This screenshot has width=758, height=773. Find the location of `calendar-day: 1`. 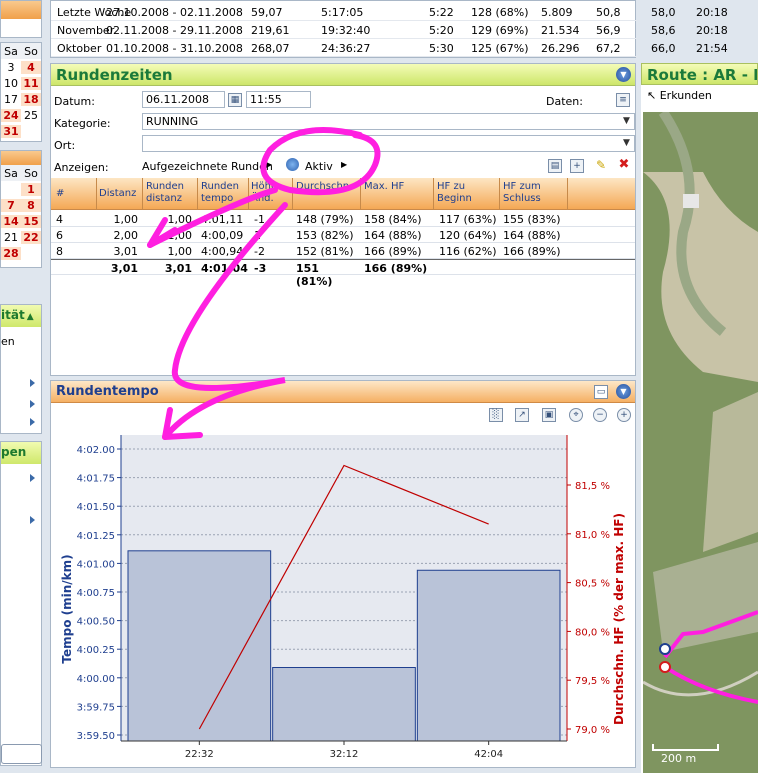

calendar-day: 1 is located at coordinates (31, 189).